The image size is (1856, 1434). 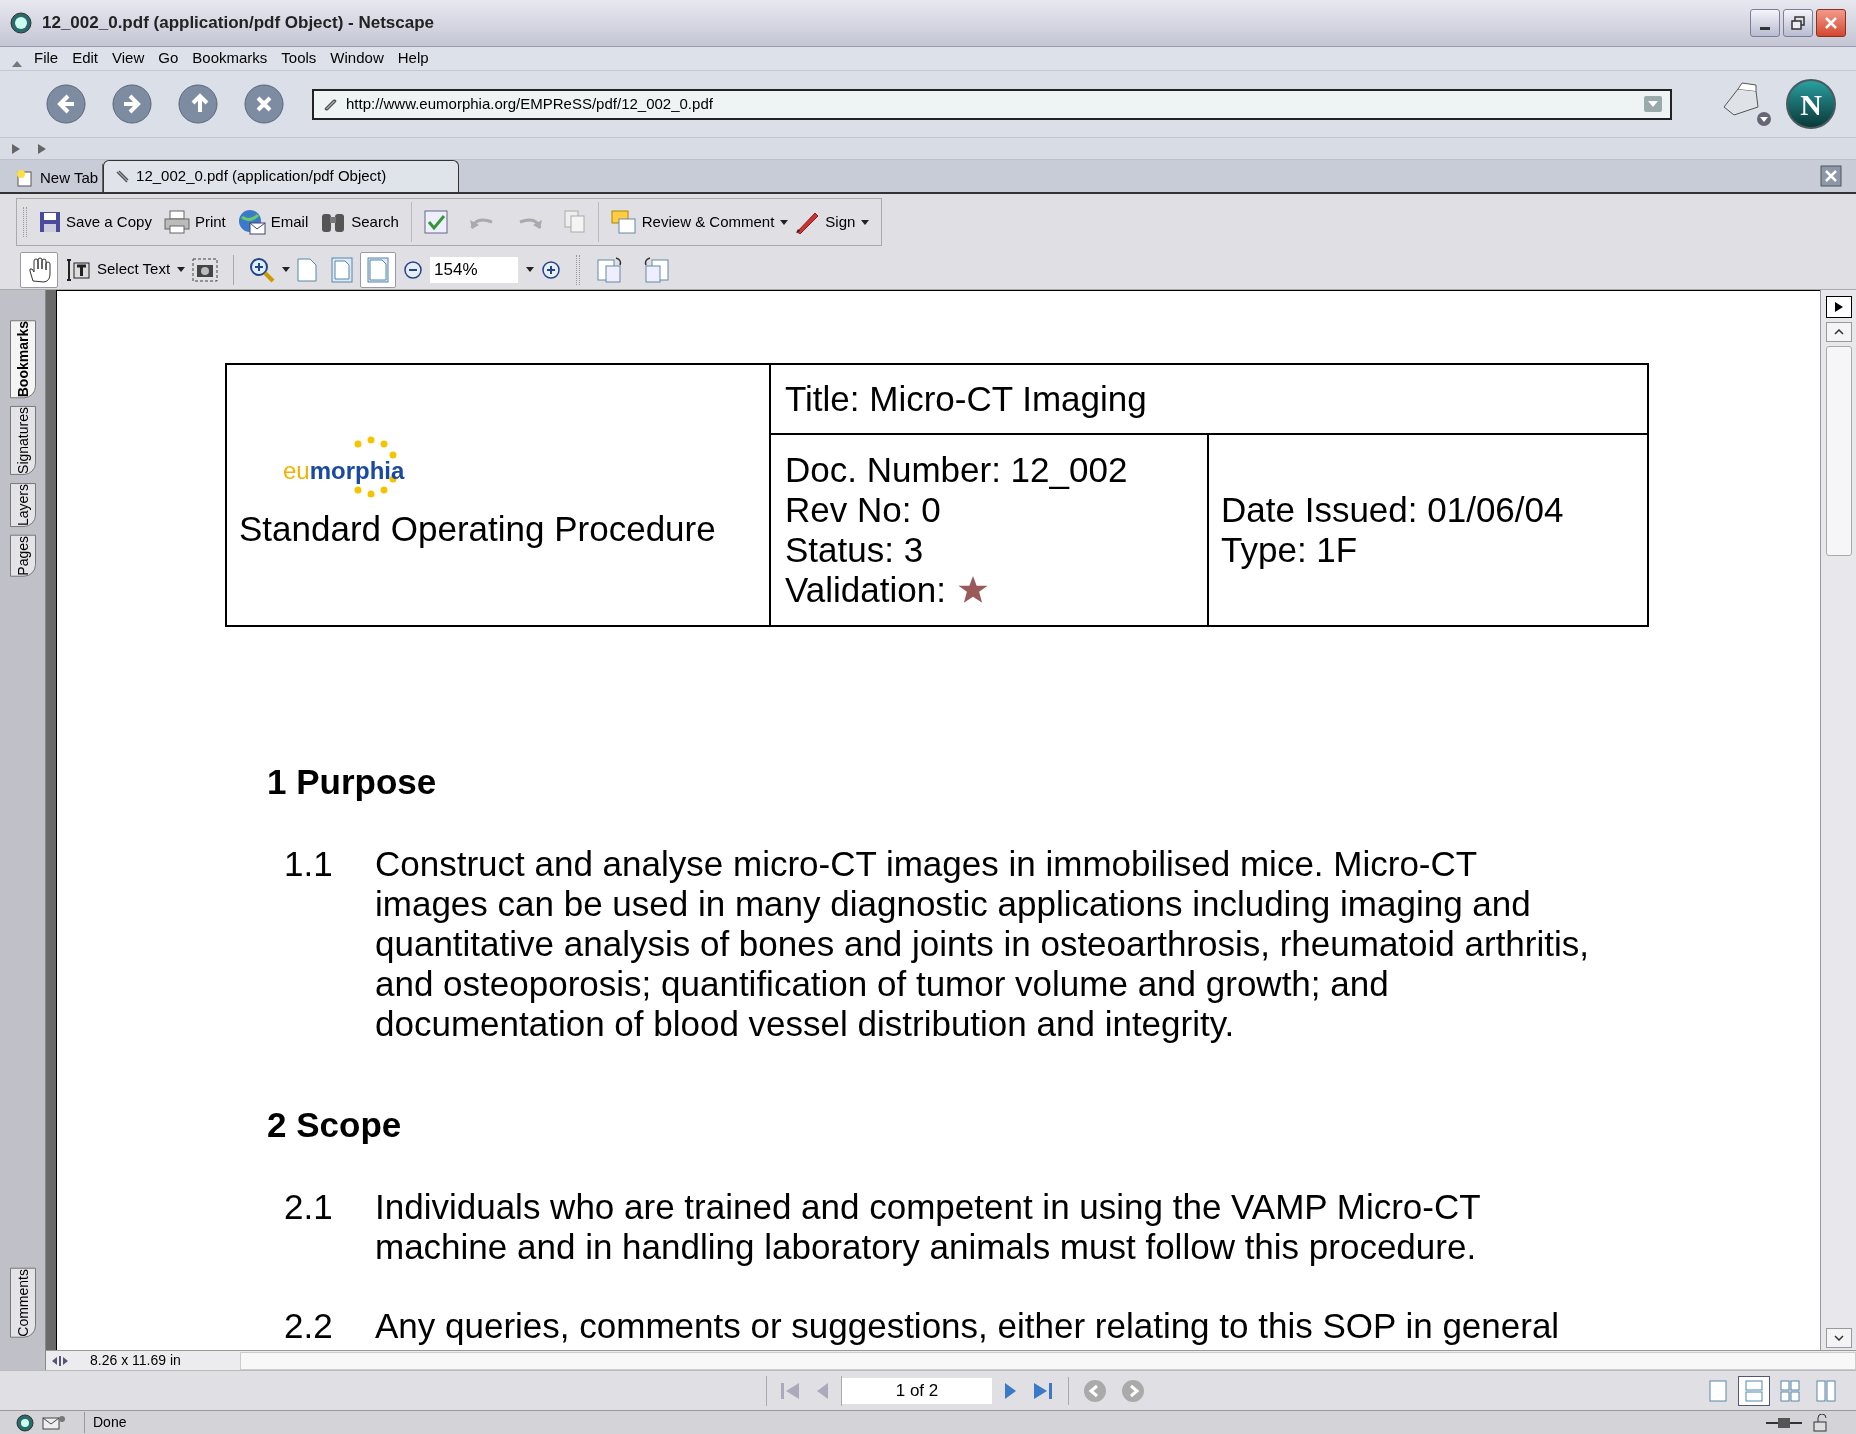 I want to click on paragraph-text: Individuals who are trained and competent in using the VAMP Micro-CT machine and in handling laboratory animals must follow this procedure., so click(x=928, y=1227).